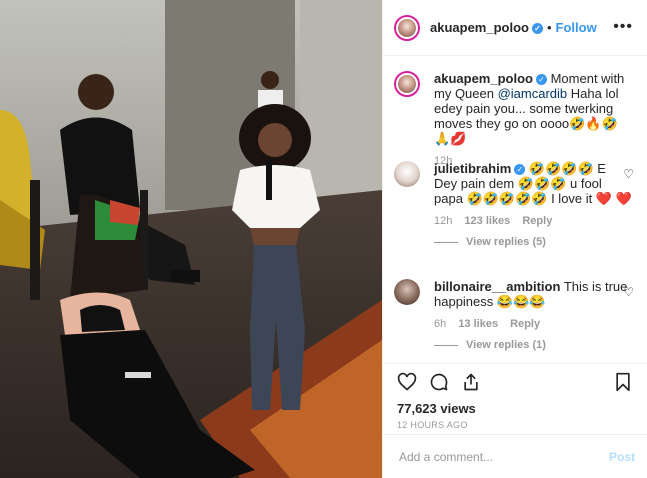  I want to click on comment-form: Post, so click(515, 456).